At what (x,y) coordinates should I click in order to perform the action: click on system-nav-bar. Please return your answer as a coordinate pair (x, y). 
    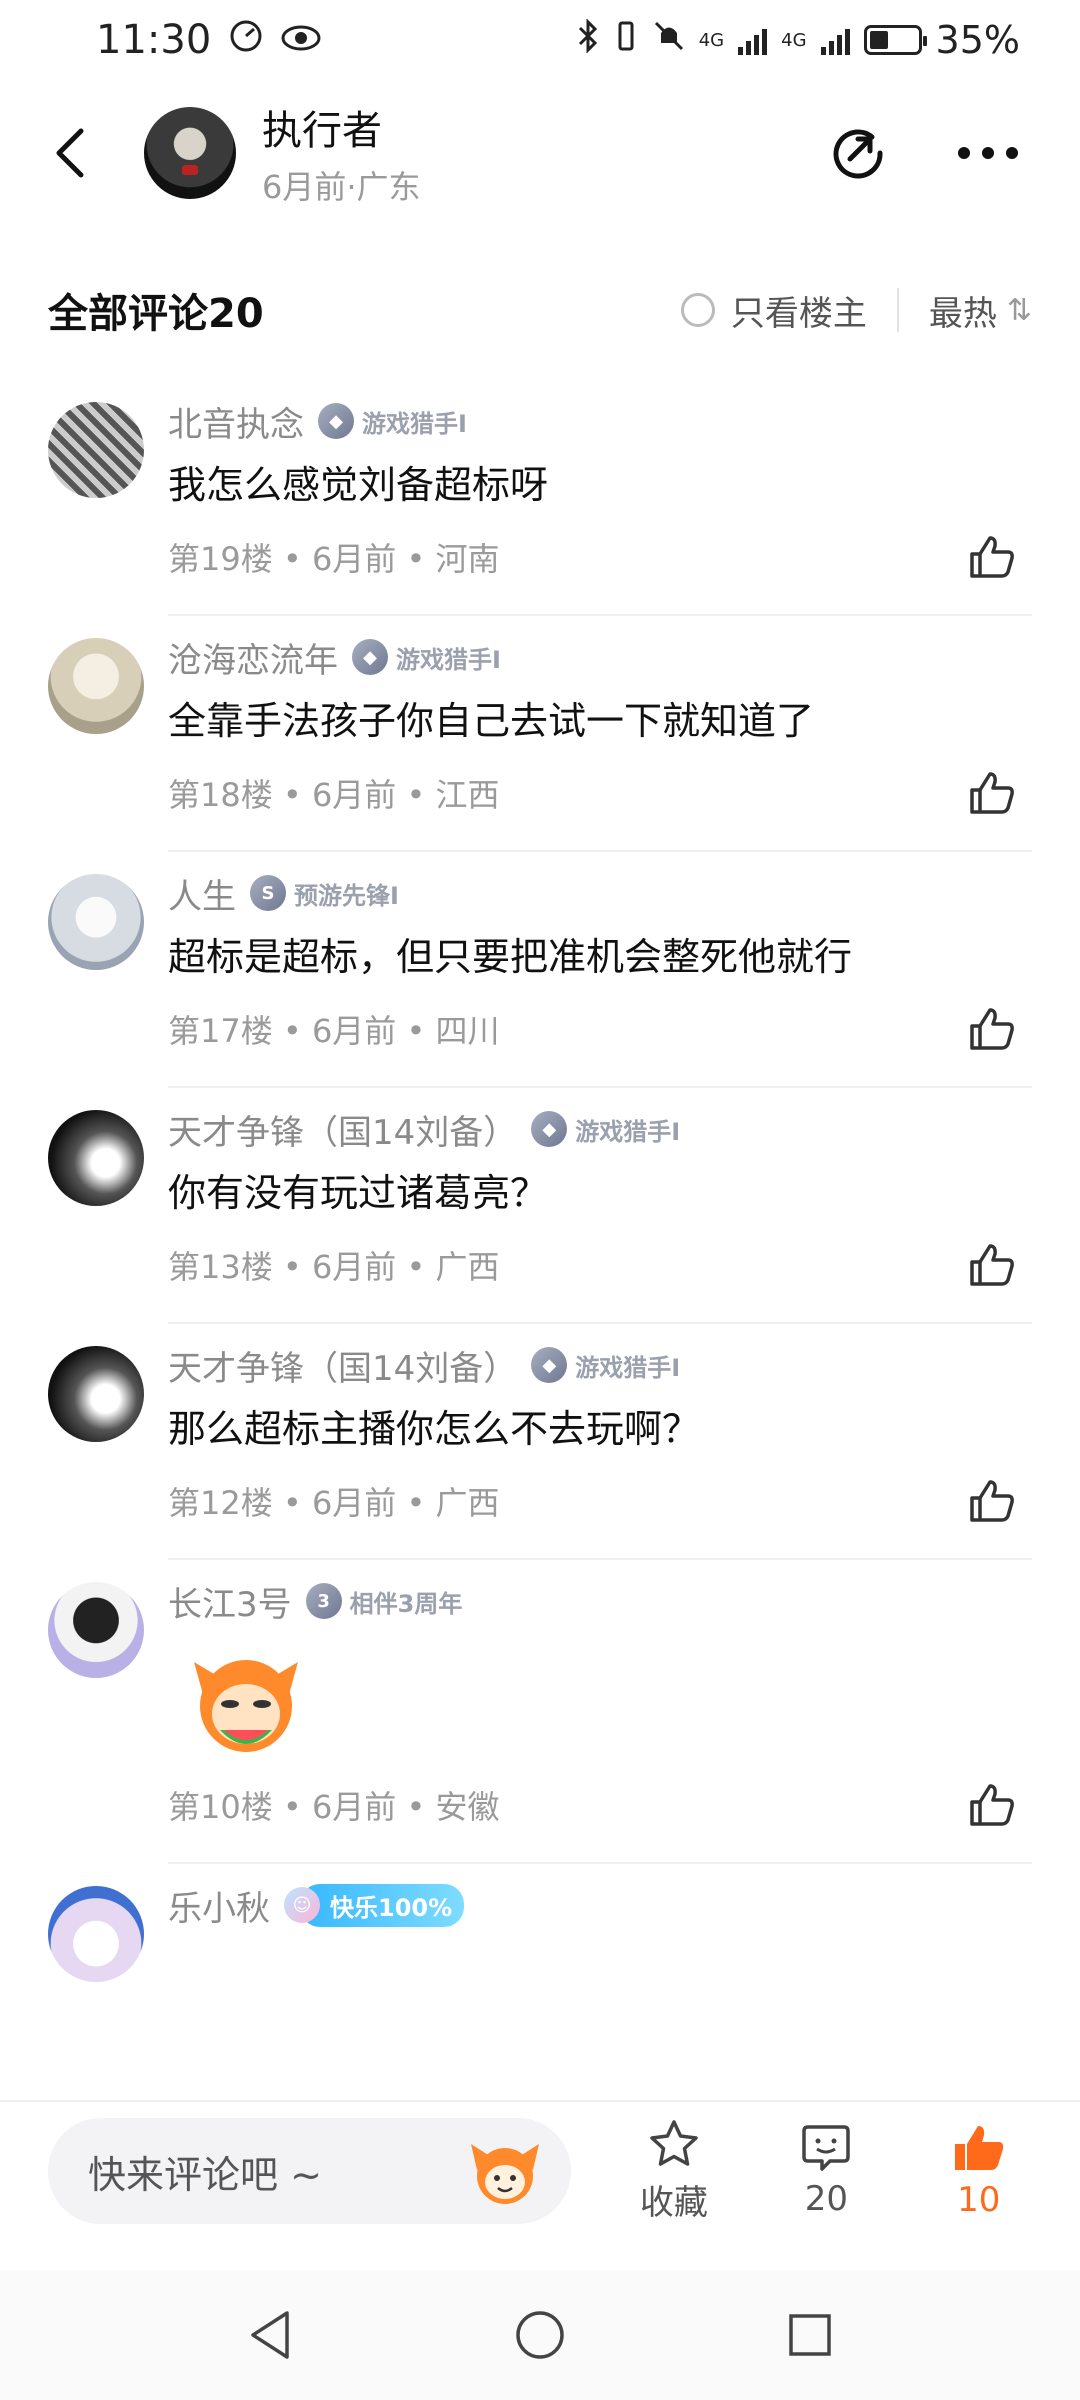
    Looking at the image, I should click on (540, 2335).